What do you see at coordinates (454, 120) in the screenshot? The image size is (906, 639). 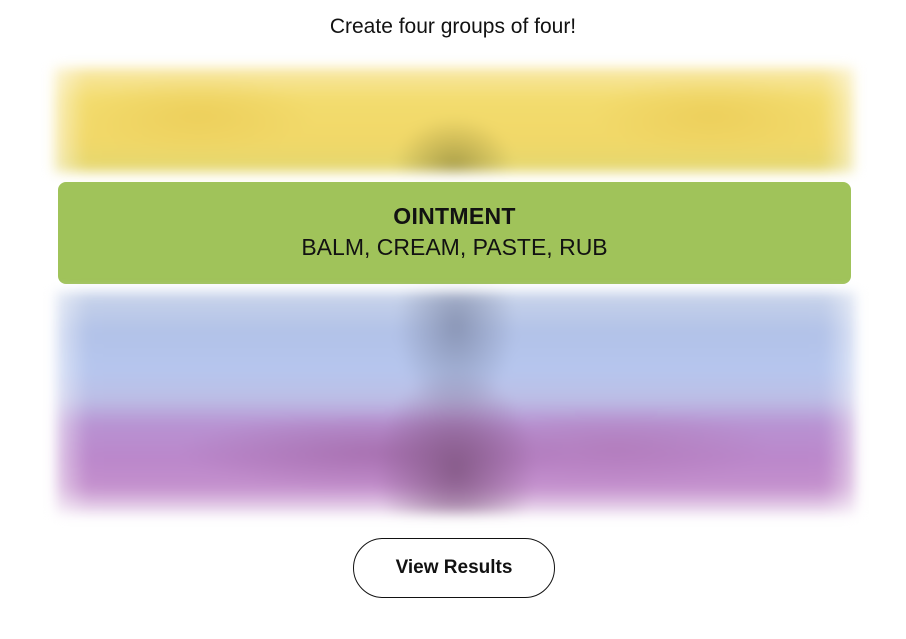 I see `hidden-group-yellow` at bounding box center [454, 120].